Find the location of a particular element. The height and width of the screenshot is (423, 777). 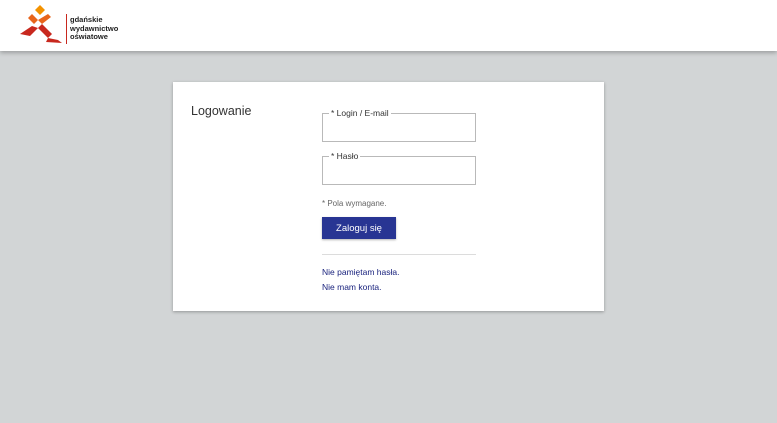

logo-divider is located at coordinates (66, 29).